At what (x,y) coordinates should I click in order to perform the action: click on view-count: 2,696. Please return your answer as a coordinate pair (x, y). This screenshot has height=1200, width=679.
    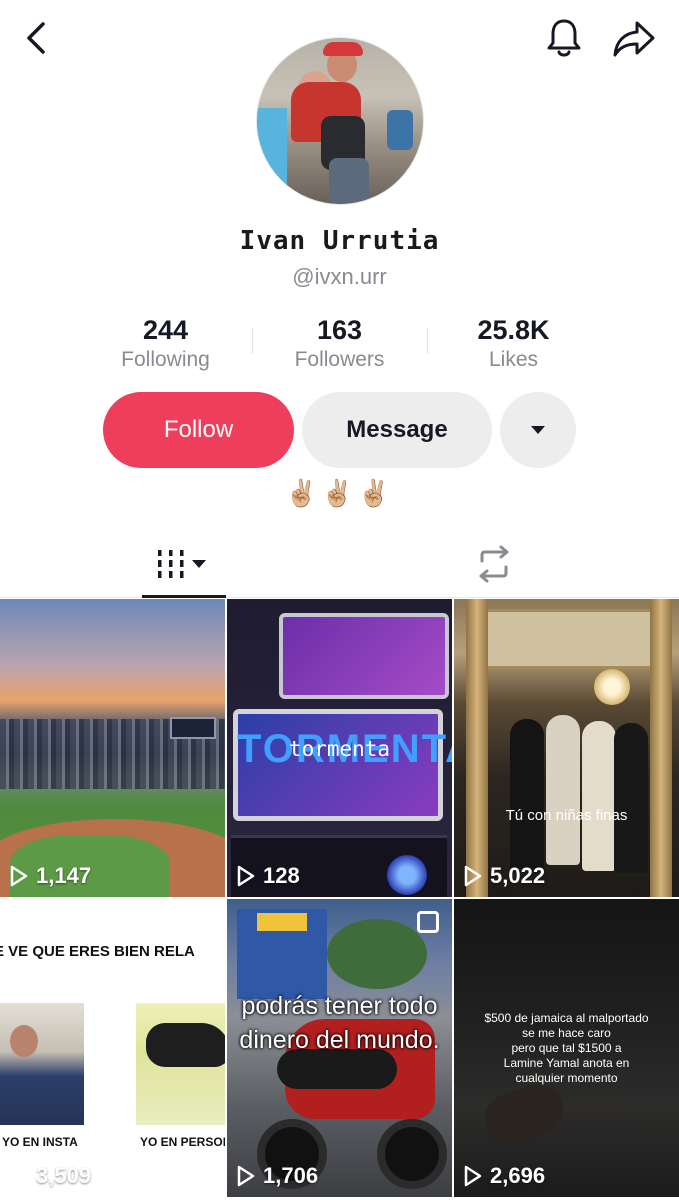
    Looking at the image, I should click on (504, 1176).